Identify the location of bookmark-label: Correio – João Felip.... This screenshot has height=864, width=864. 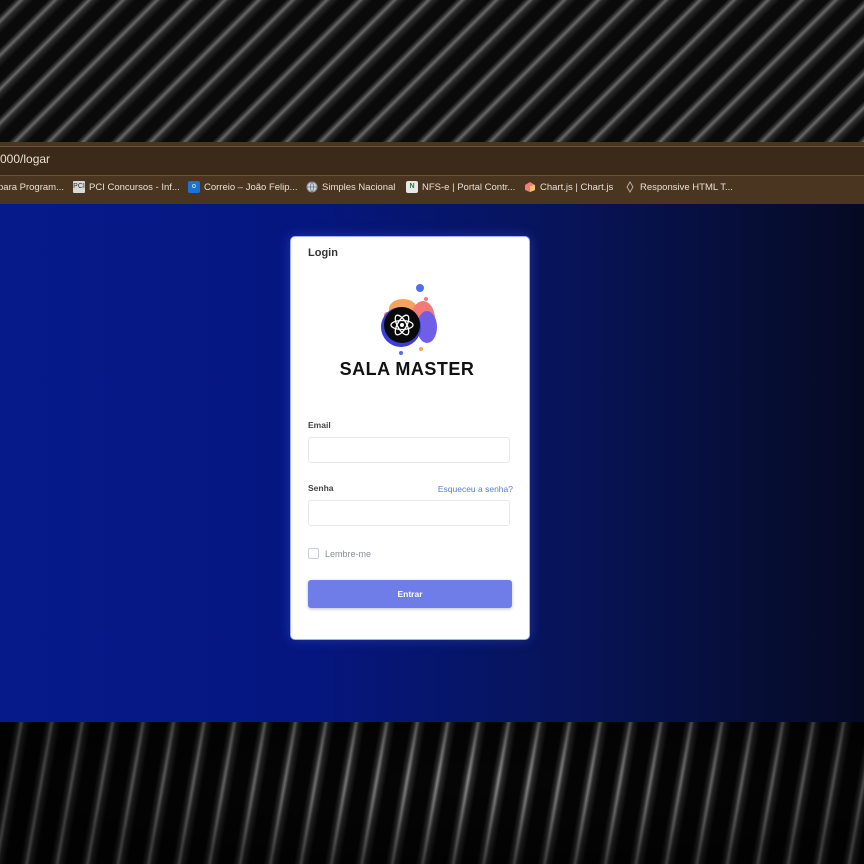
(251, 187).